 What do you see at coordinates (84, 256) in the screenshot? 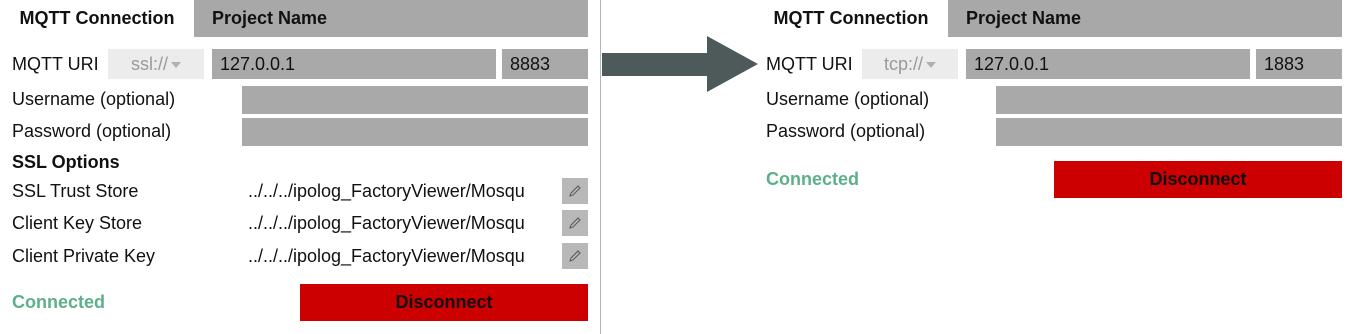
I see `private-key-label: Client Private Key` at bounding box center [84, 256].